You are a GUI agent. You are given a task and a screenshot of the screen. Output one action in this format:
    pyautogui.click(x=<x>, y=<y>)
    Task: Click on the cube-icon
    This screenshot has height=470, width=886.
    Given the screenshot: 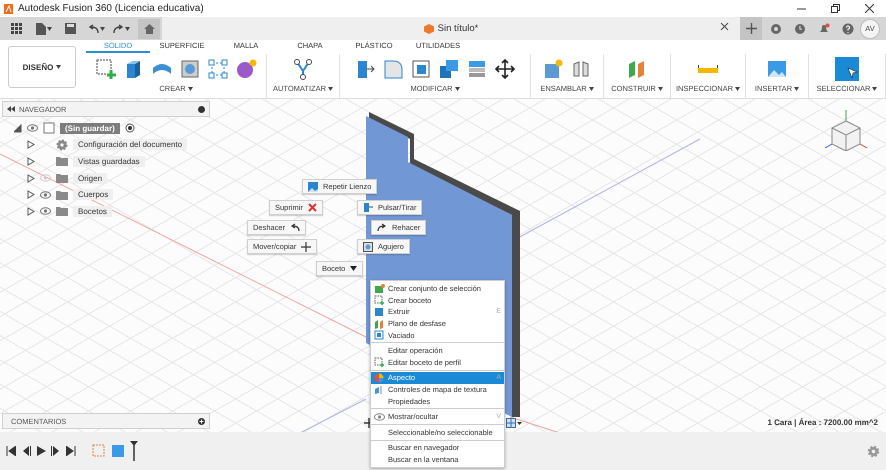 What is the action you would take?
    pyautogui.click(x=429, y=29)
    